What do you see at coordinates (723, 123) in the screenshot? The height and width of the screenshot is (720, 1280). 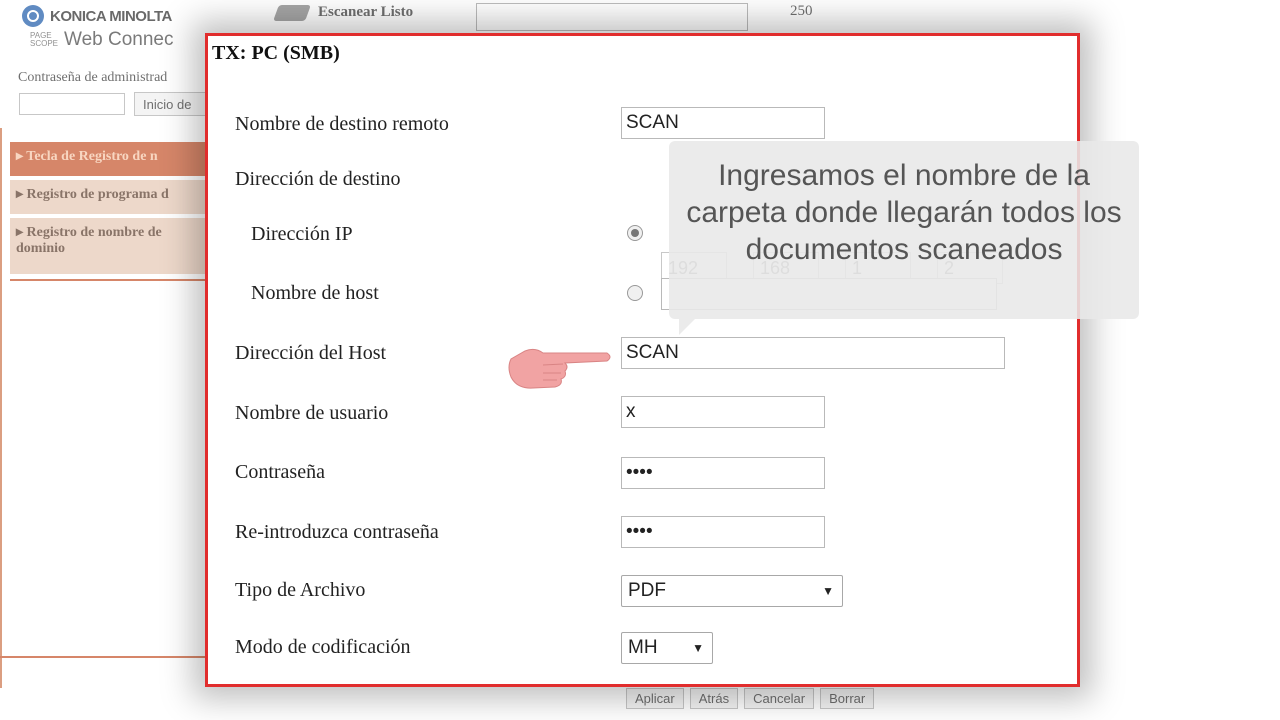 I see `remote-destination-input: SCAN` at bounding box center [723, 123].